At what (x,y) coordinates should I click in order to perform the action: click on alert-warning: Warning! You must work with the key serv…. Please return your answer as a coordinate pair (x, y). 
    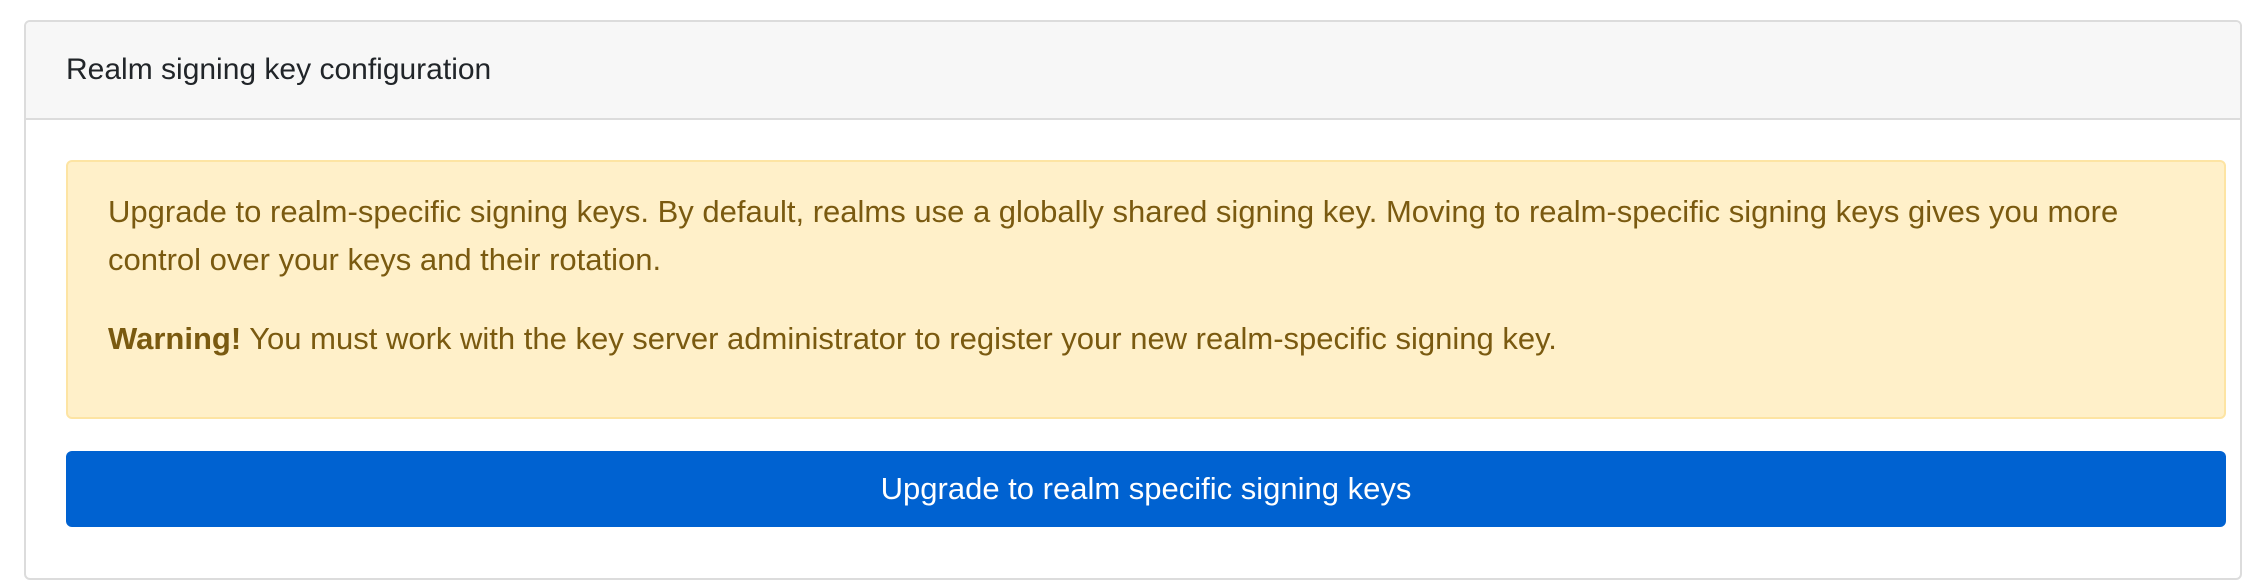
    Looking at the image, I should click on (1146, 339).